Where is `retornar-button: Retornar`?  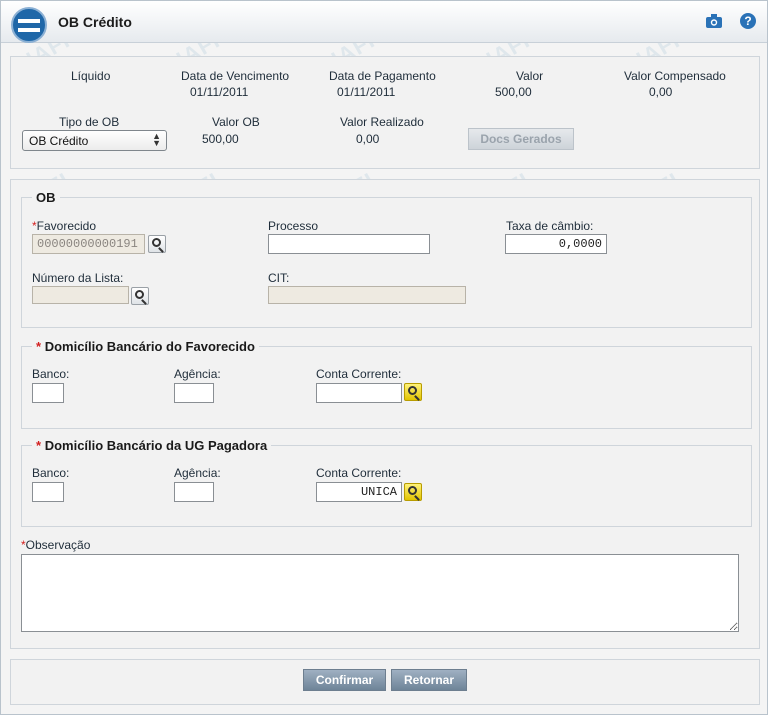 retornar-button: Retornar is located at coordinates (429, 680).